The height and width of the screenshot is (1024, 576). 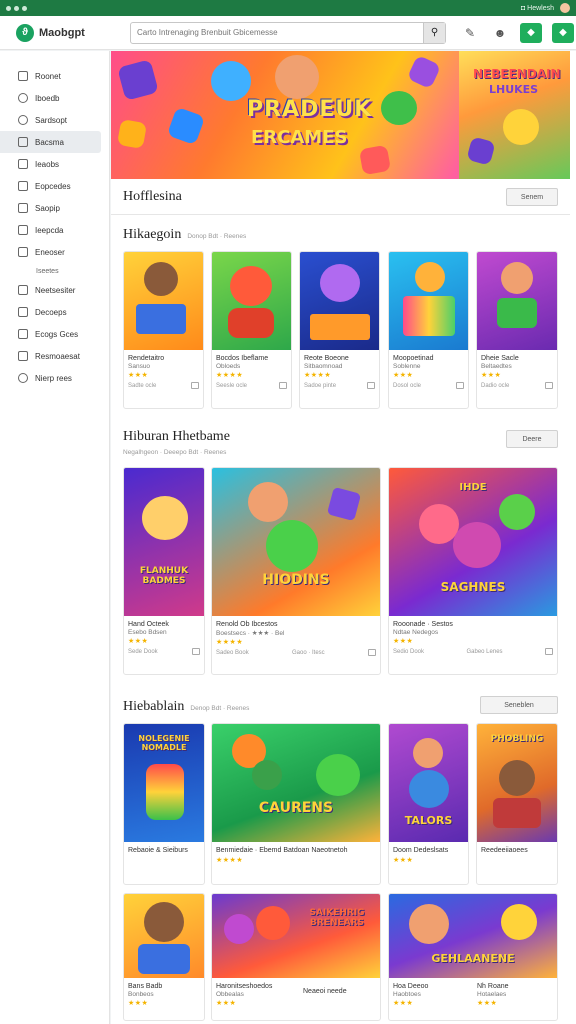 What do you see at coordinates (428, 783) in the screenshot?
I see `game-thumbnail: TALORS` at bounding box center [428, 783].